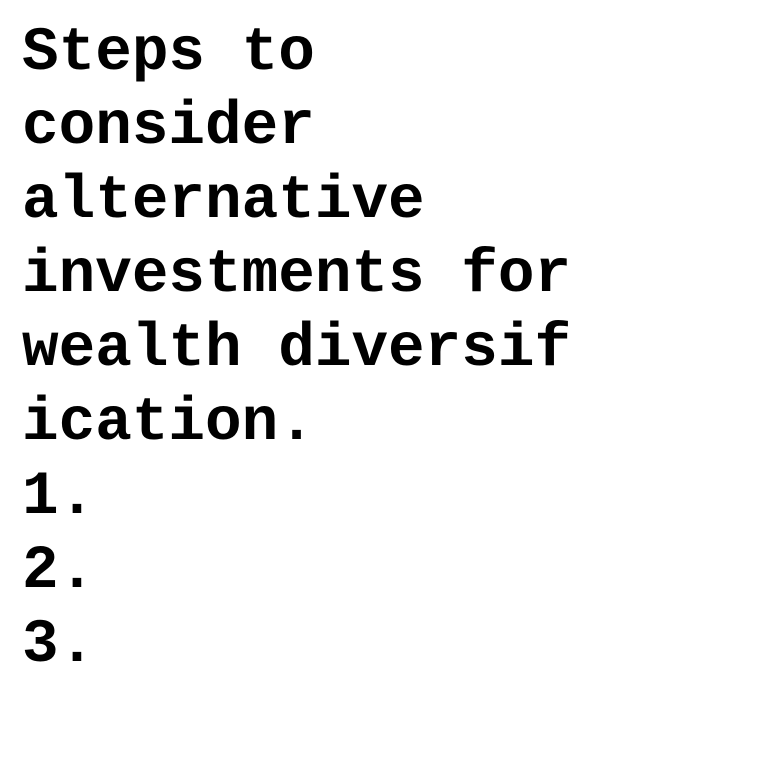  What do you see at coordinates (168, 127) in the screenshot?
I see `title-line: consider` at bounding box center [168, 127].